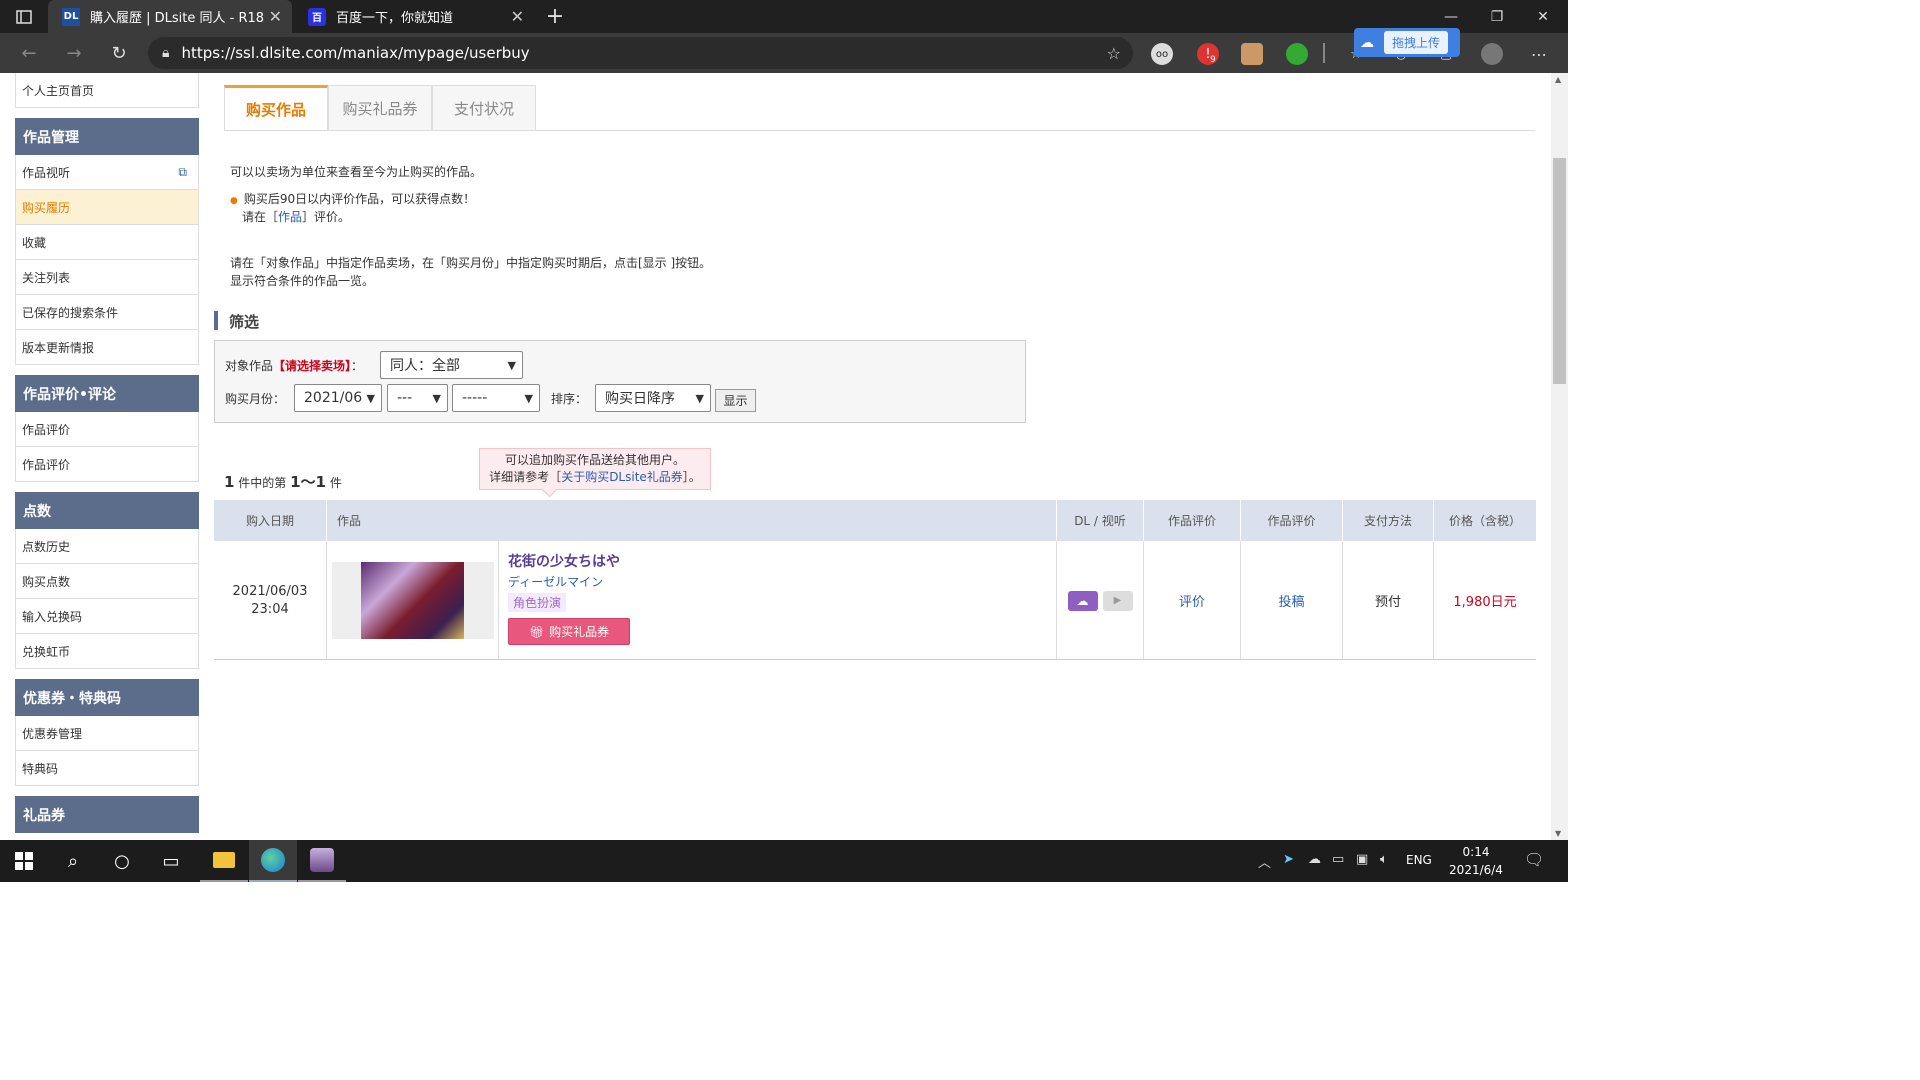  Describe the element at coordinates (451, 365) in the screenshot. I see `target-select: 同人：全部 ▼` at that location.